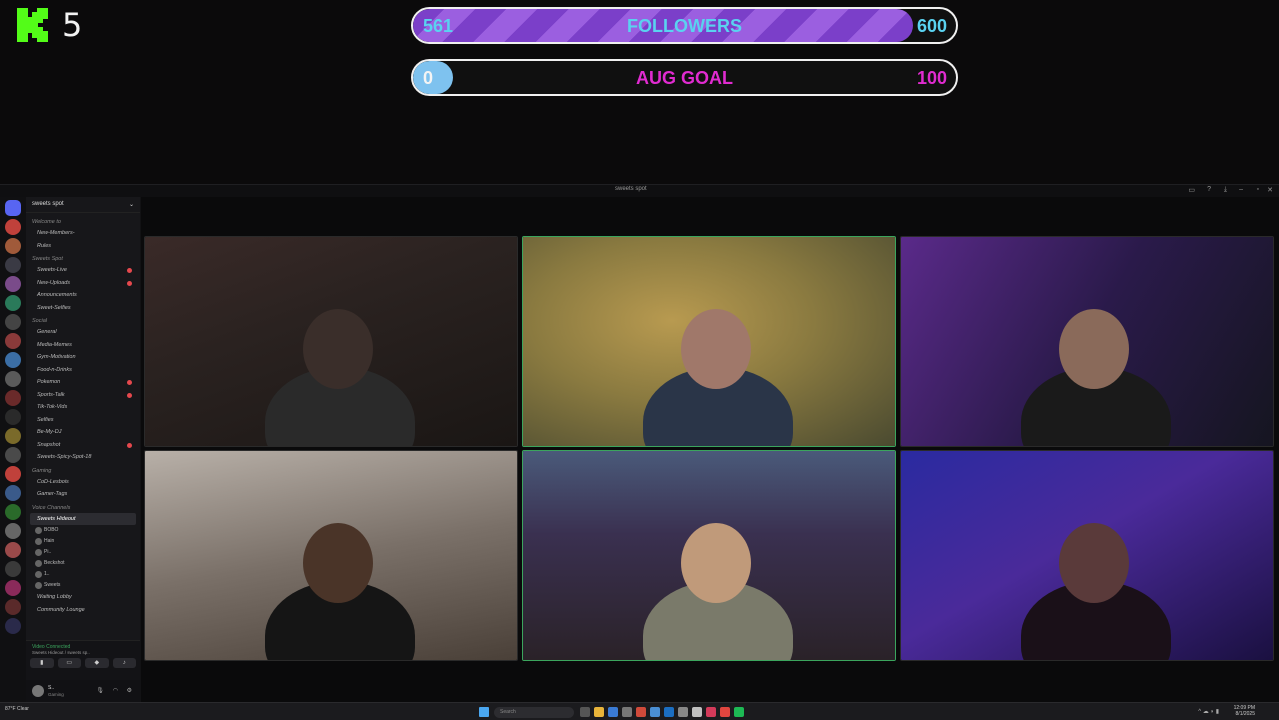 This screenshot has height=720, width=1279. What do you see at coordinates (1208, 711) in the screenshot?
I see `system-tray: ^ ☁ ◗ ▮` at bounding box center [1208, 711].